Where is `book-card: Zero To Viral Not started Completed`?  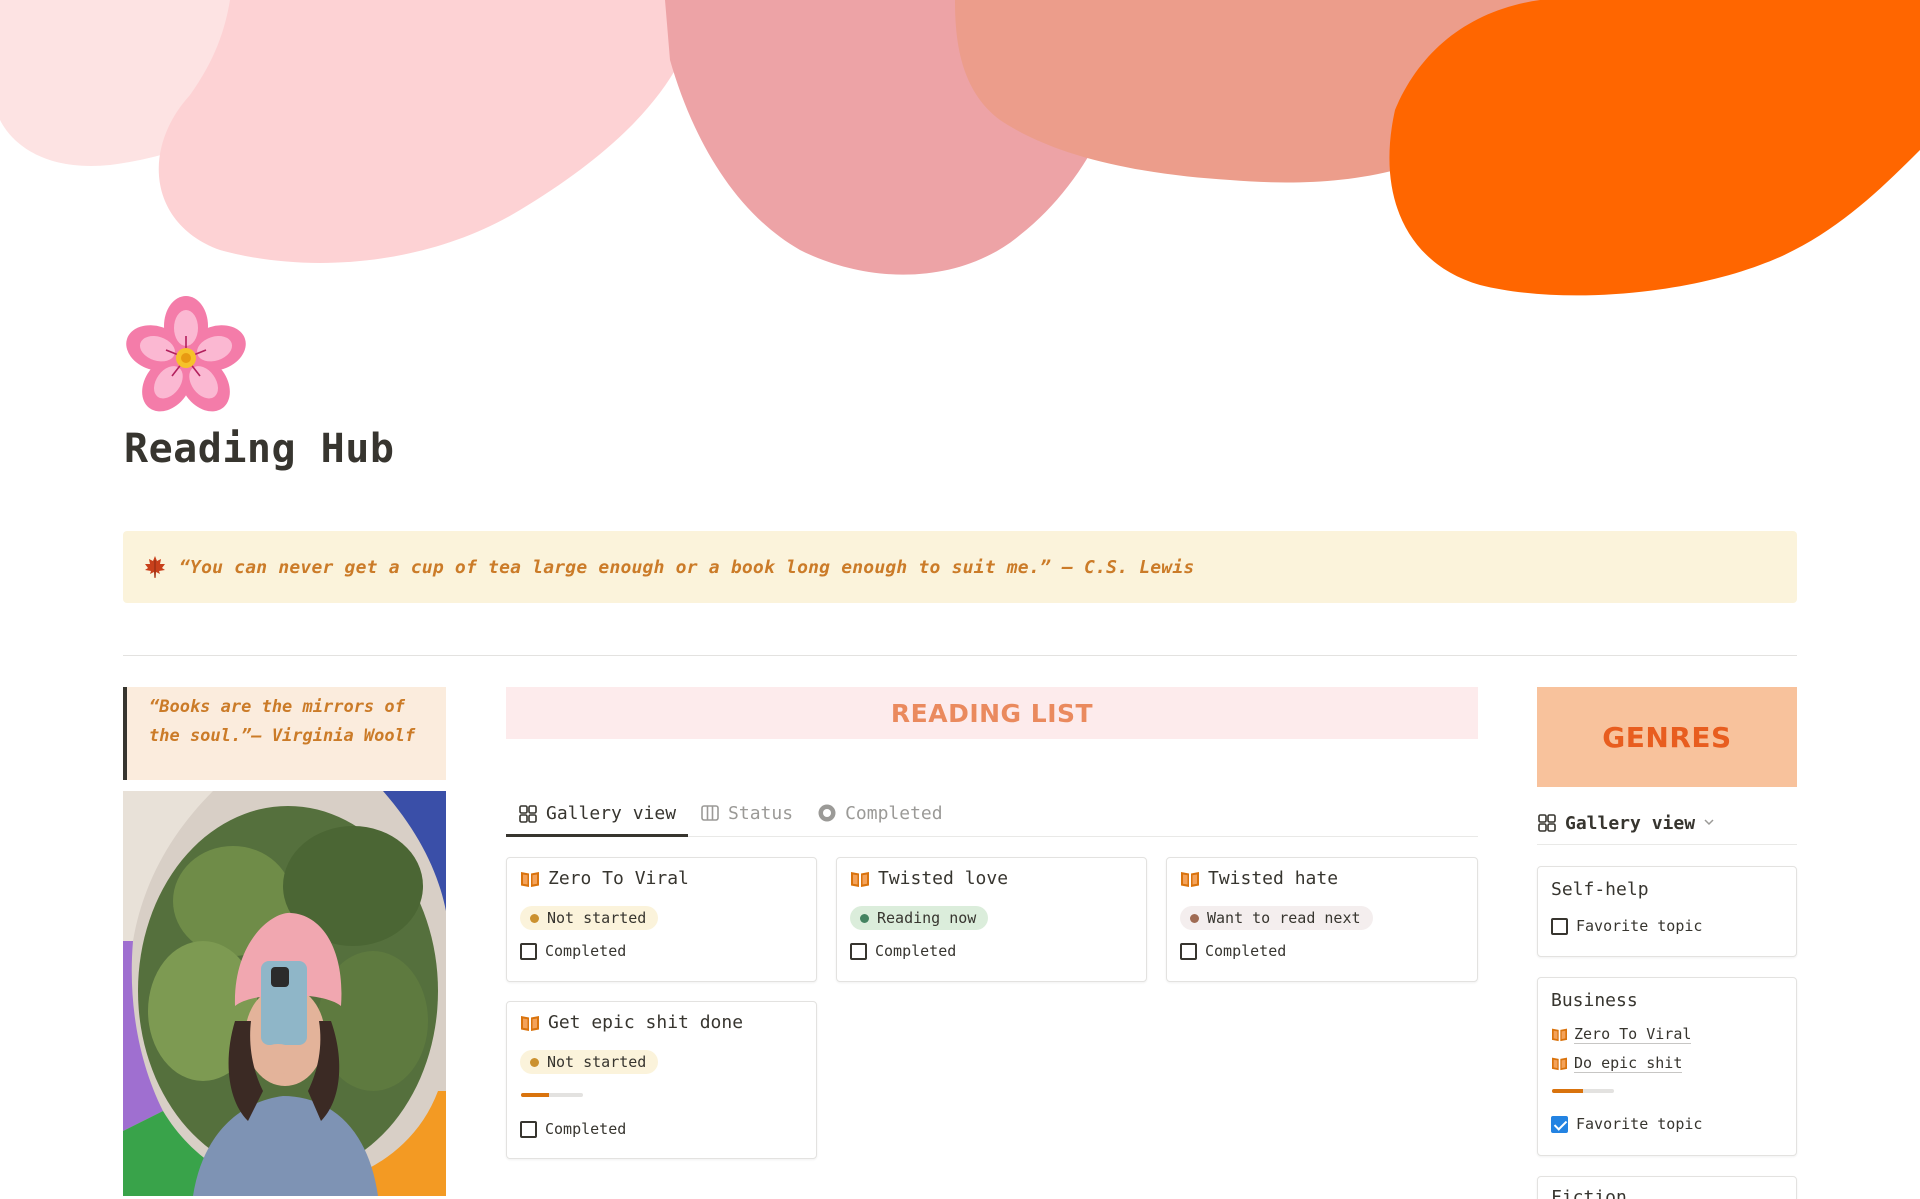 book-card: Zero To Viral Not started Completed is located at coordinates (661, 919).